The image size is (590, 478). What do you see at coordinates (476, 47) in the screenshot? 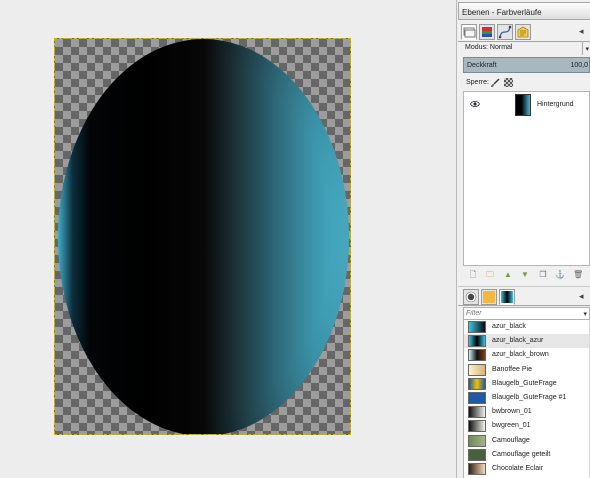
I see `mode-label: Modus:` at bounding box center [476, 47].